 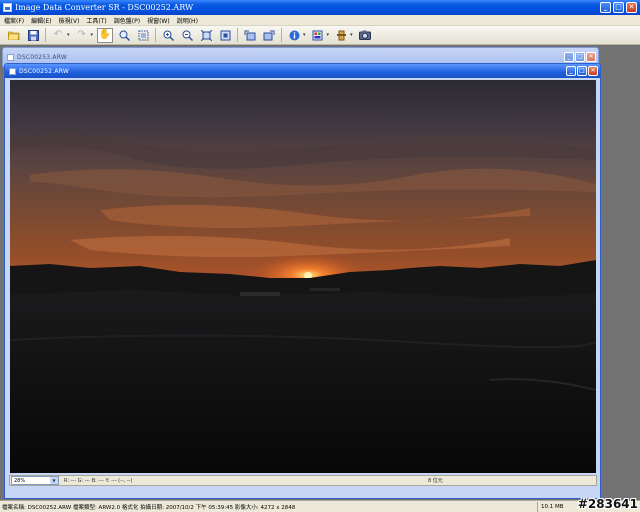 What do you see at coordinates (54, 480) in the screenshot?
I see `chevron-down-icon: ▼` at bounding box center [54, 480].